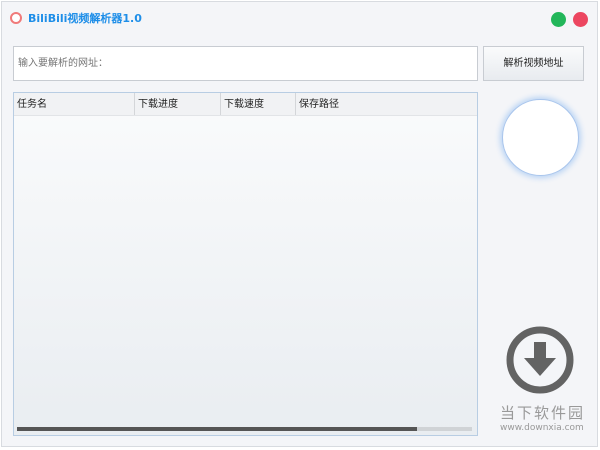 The height and width of the screenshot is (450, 600). I want to click on status-circle, so click(540, 137).